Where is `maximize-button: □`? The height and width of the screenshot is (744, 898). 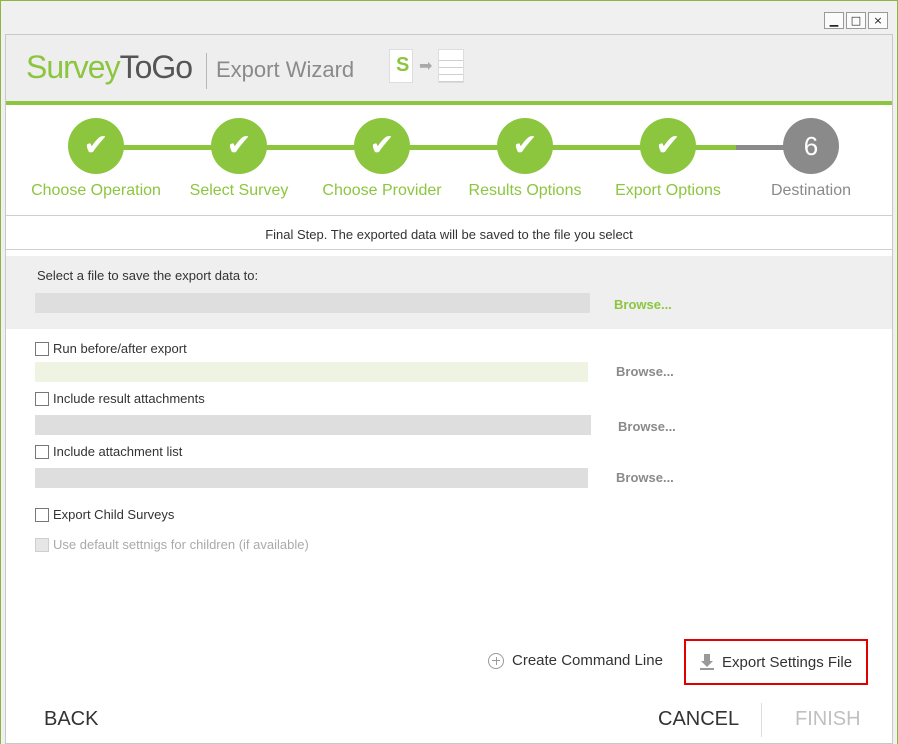
maximize-button: □ is located at coordinates (856, 20).